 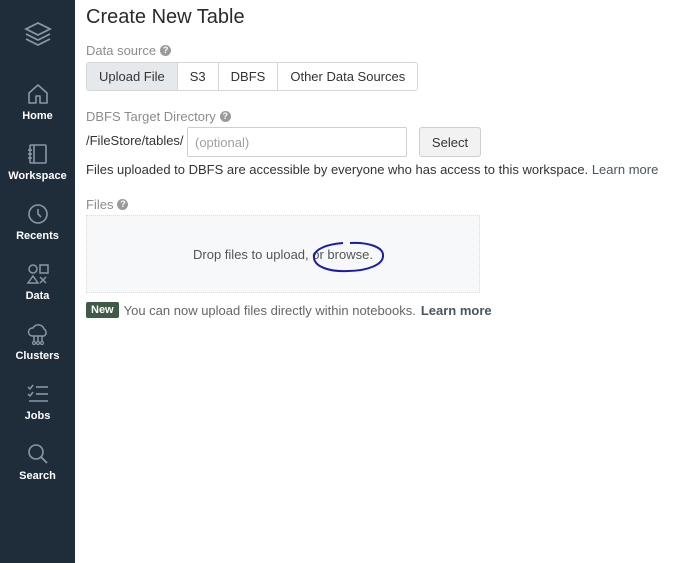 I want to click on sidebar-item-data: Data, so click(x=37, y=290).